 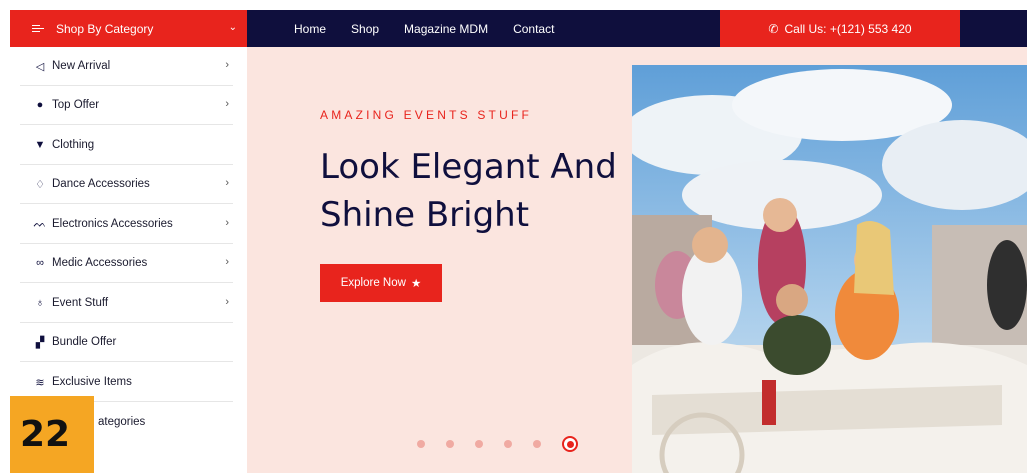 What do you see at coordinates (40, 303) in the screenshot?
I see `lightbulb-icon: ♁` at bounding box center [40, 303].